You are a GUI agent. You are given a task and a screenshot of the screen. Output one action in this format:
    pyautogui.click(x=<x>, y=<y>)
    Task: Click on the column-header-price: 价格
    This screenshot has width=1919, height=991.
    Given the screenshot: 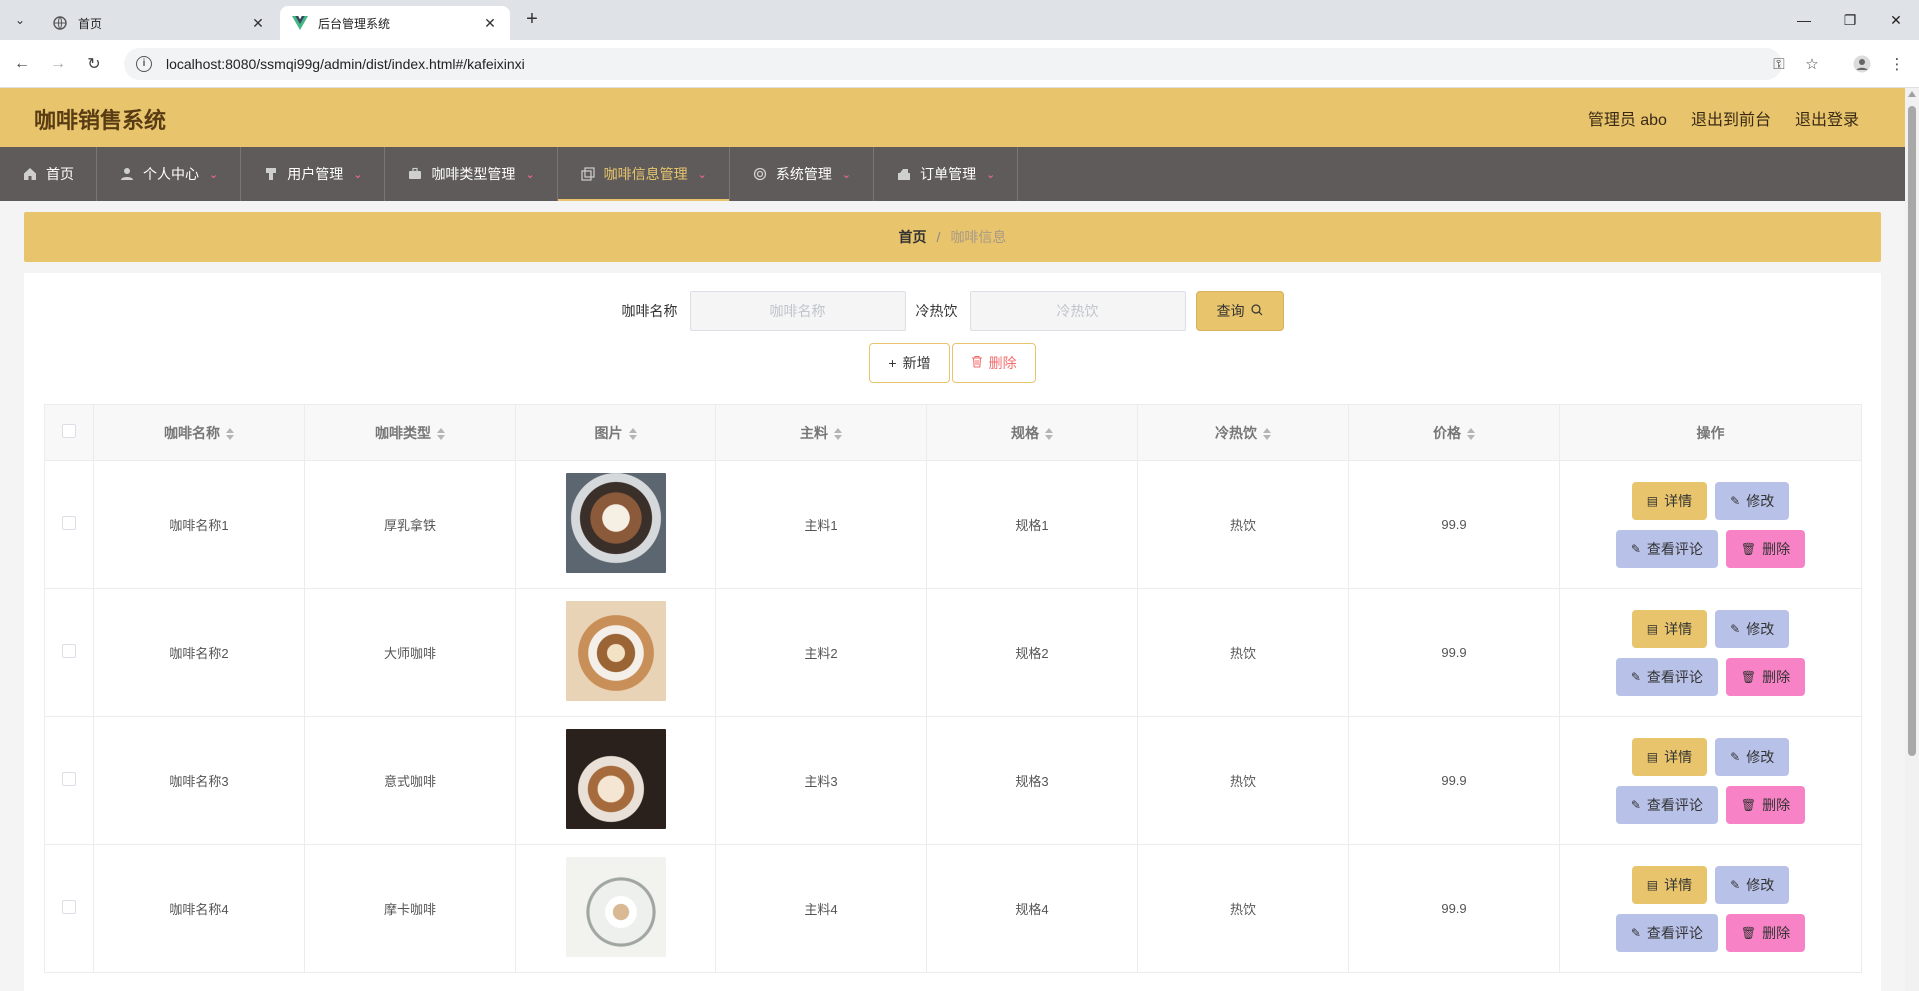 What is the action you would take?
    pyautogui.click(x=1454, y=432)
    